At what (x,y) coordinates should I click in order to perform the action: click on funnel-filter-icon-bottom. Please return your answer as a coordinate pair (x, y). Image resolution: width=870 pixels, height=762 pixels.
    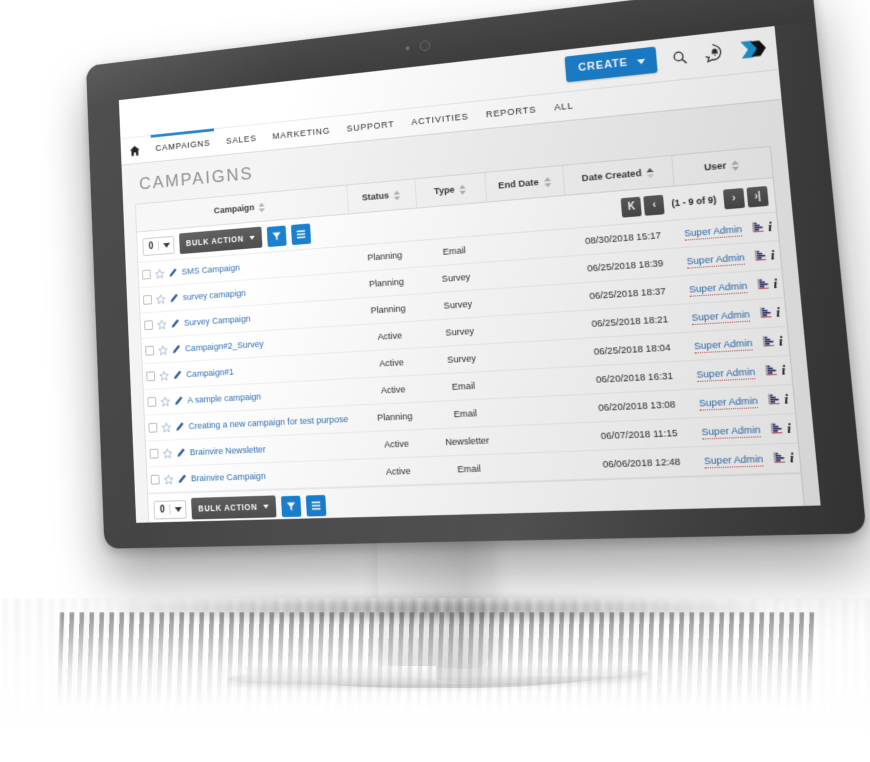
    Looking at the image, I should click on (290, 506).